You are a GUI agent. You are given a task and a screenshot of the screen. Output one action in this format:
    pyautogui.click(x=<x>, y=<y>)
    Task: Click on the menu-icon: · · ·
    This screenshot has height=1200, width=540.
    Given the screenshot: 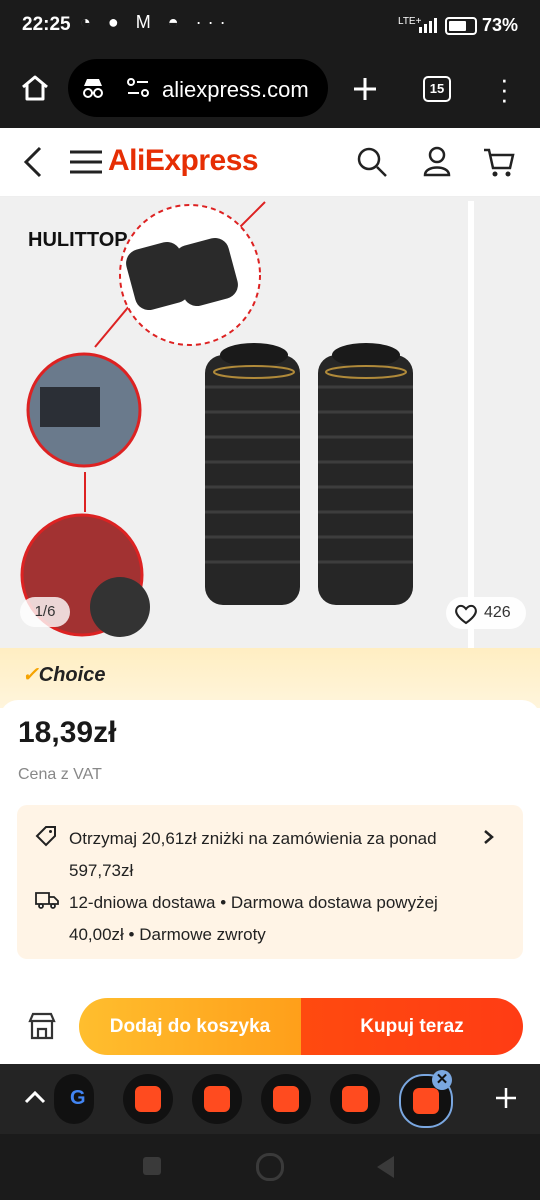 What is the action you would take?
    pyautogui.click(x=504, y=89)
    